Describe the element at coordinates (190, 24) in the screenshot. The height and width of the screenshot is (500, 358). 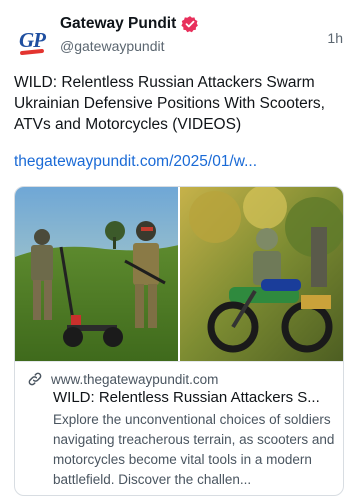
I see `verified-badge-icon` at that location.